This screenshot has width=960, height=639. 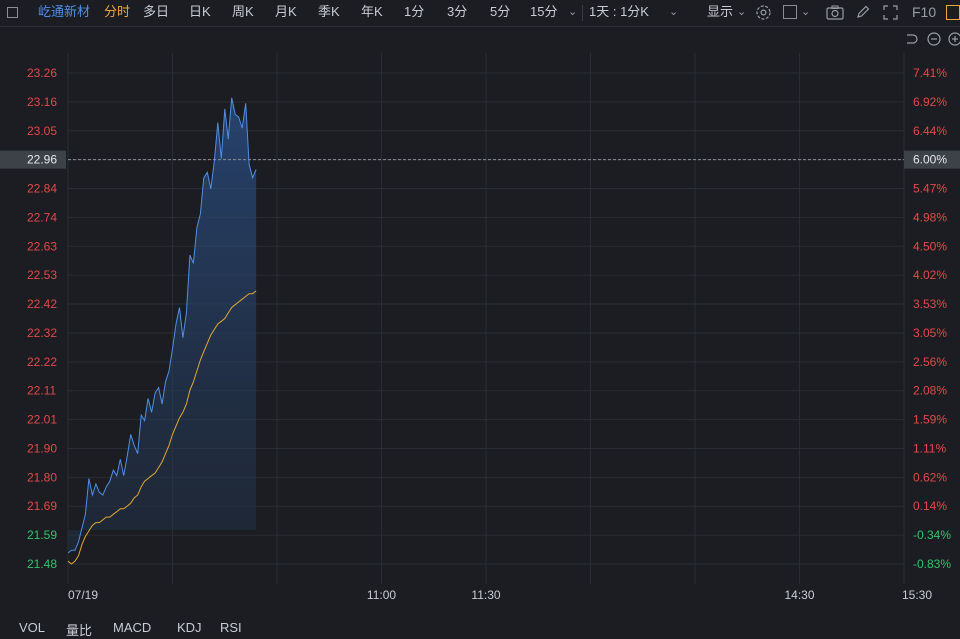 I want to click on y-tick-right: 6.92%, so click(x=930, y=102).